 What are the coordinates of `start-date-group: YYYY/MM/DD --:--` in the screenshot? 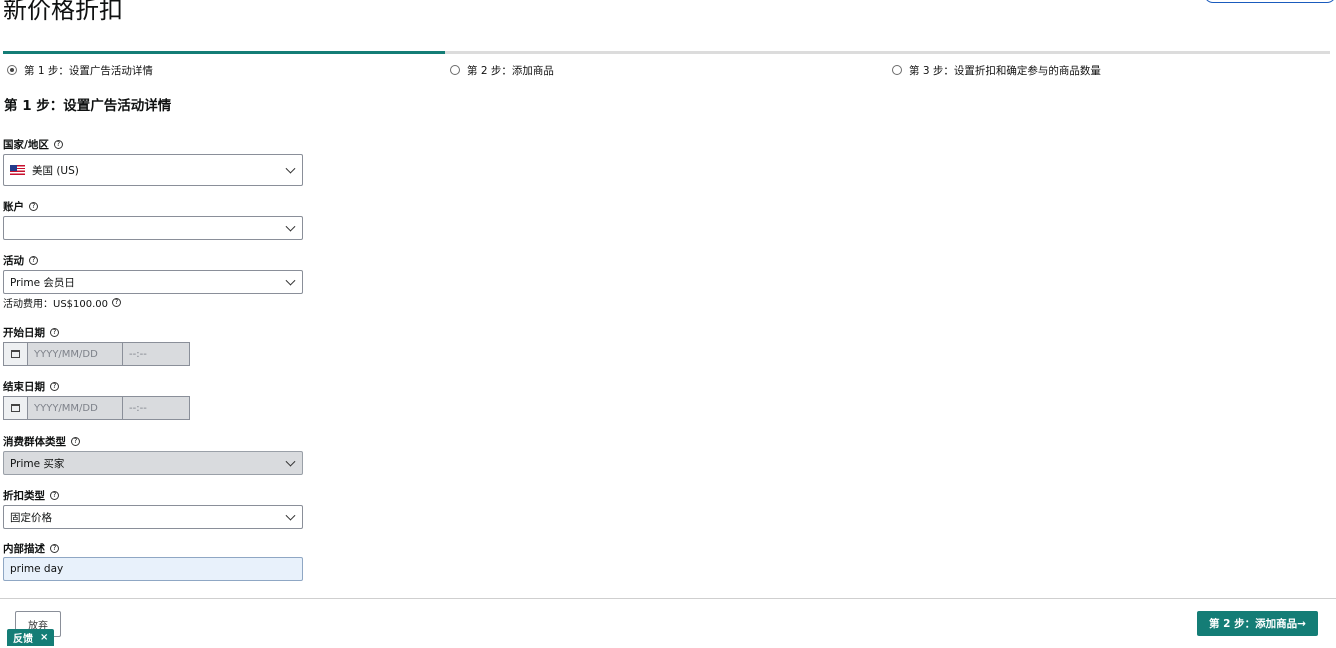 It's located at (96, 354).